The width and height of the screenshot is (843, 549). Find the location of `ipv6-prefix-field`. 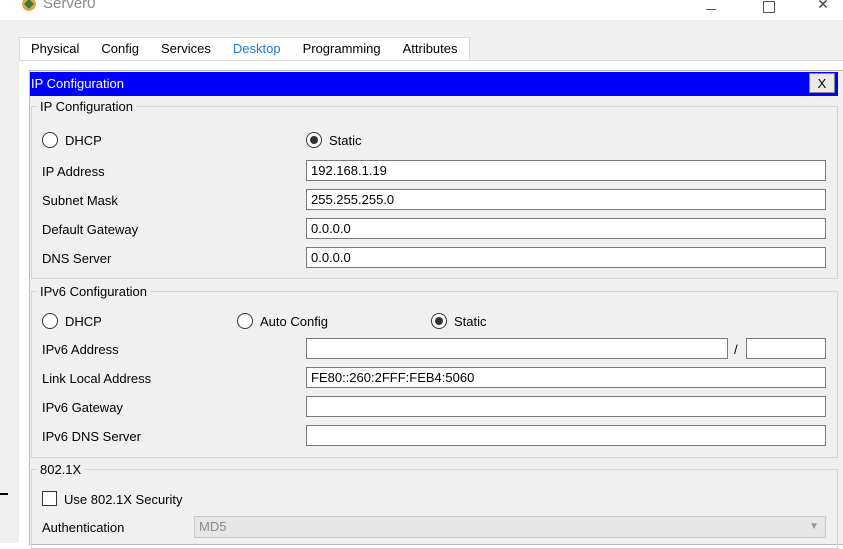

ipv6-prefix-field is located at coordinates (786, 348).